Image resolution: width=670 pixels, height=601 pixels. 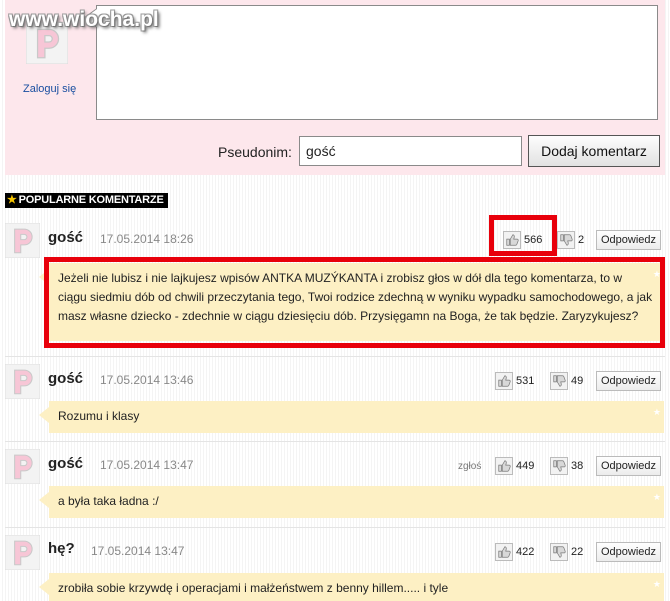 What do you see at coordinates (594, 151) in the screenshot?
I see `add-comment-button: Dodaj komentarz` at bounding box center [594, 151].